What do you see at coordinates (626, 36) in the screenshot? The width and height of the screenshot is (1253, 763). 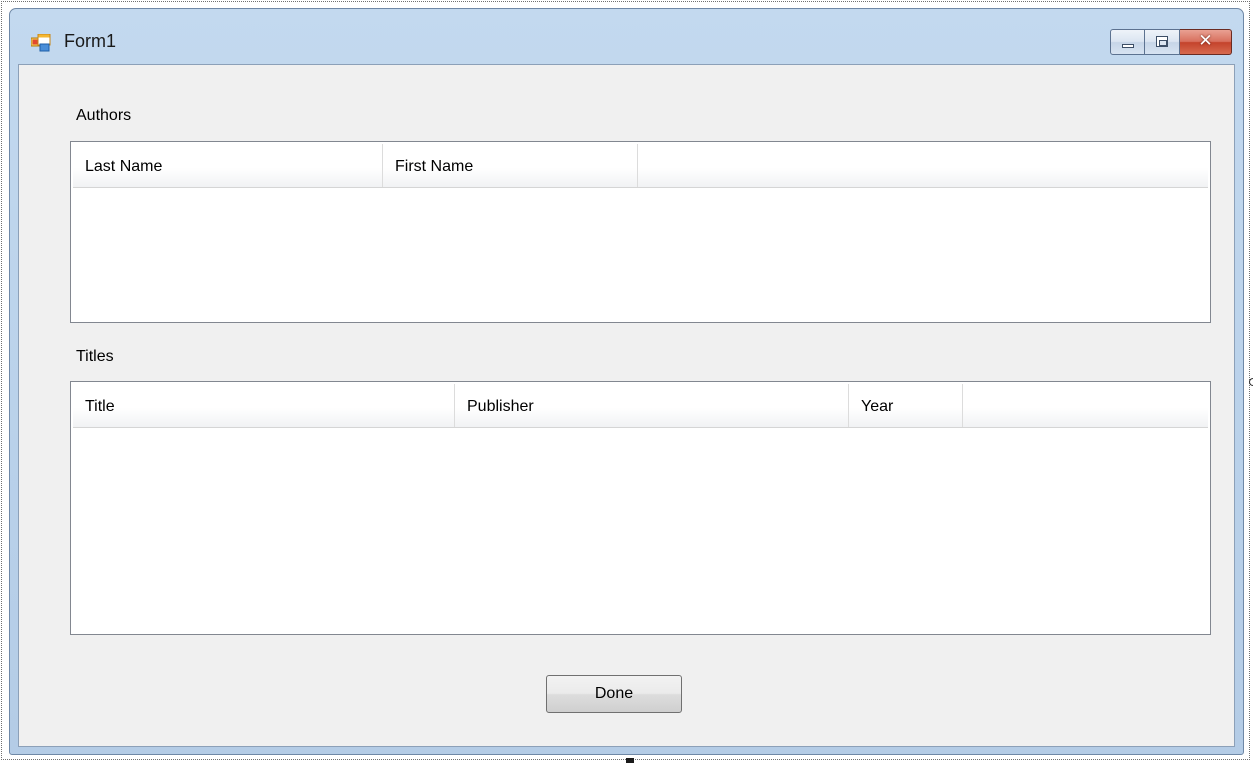 I see `title-bar: Form1 ✕` at bounding box center [626, 36].